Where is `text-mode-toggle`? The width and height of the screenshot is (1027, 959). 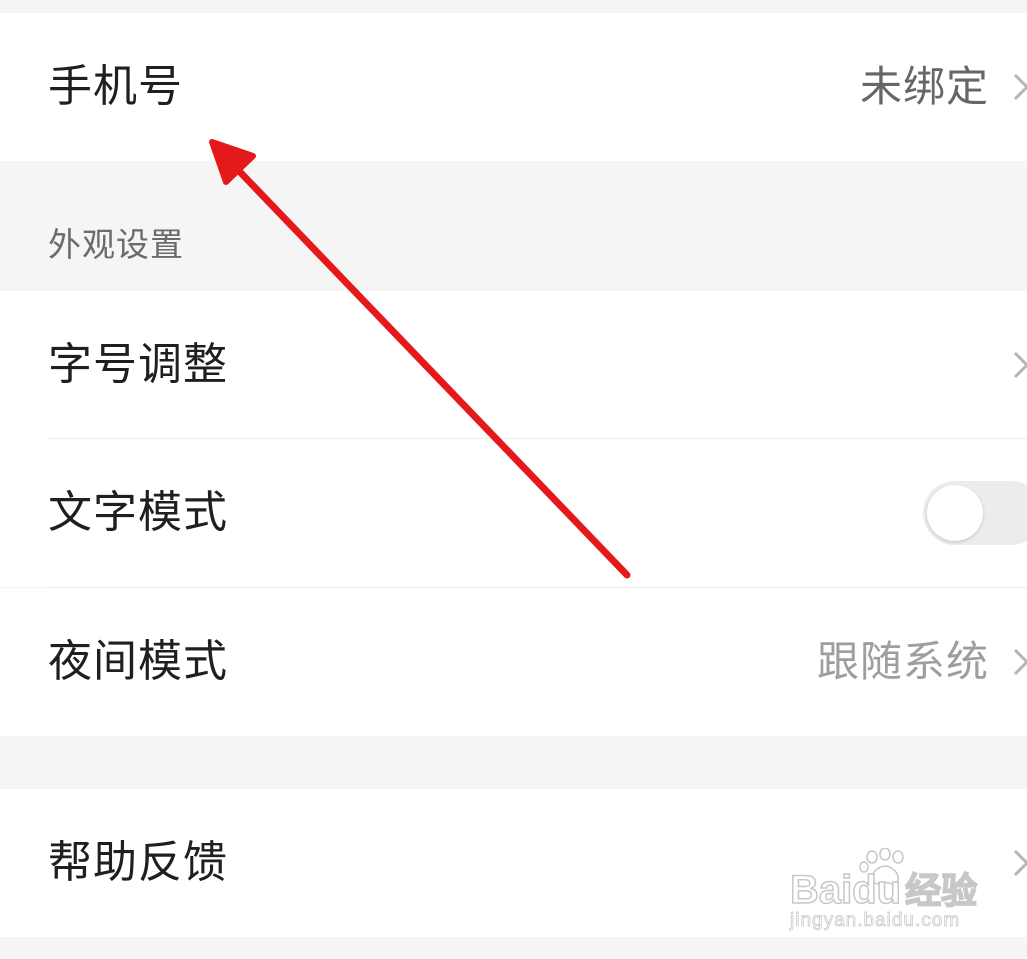
text-mode-toggle is located at coordinates (975, 513).